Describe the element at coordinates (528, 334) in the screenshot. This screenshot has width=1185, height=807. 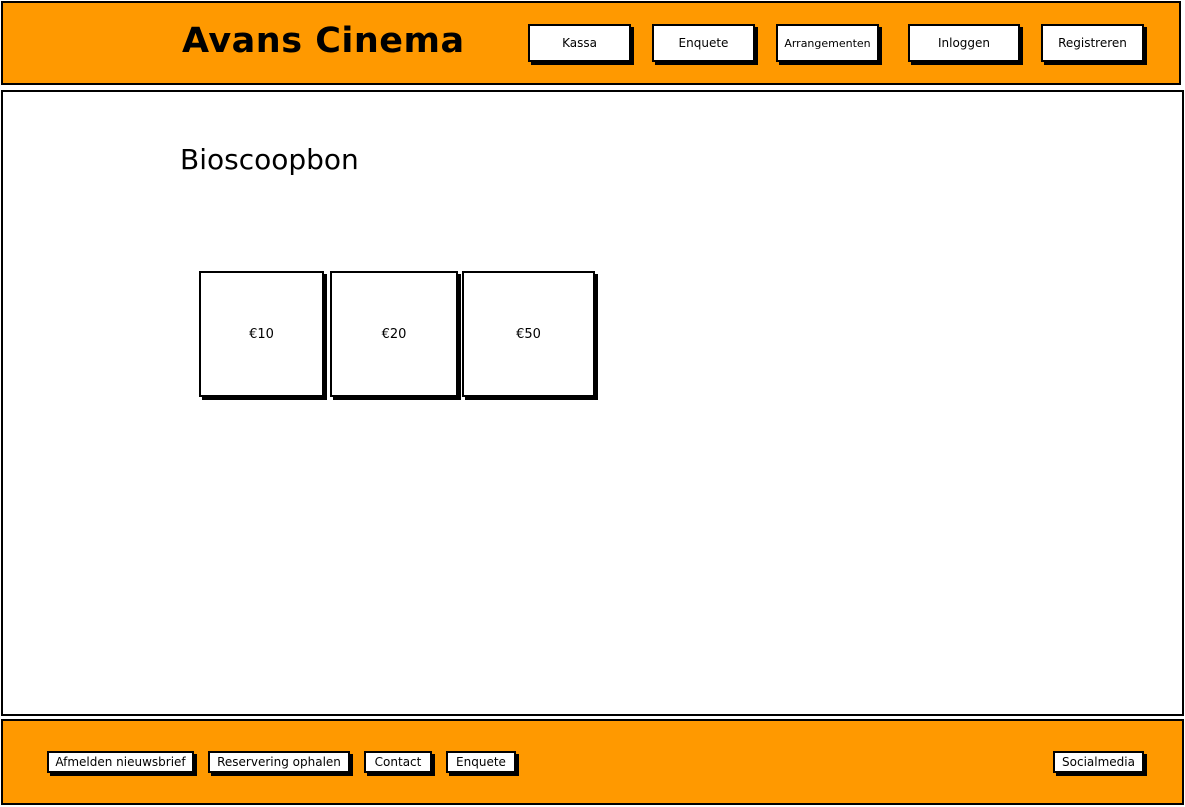
I see `voucher-50-button: €50` at that location.